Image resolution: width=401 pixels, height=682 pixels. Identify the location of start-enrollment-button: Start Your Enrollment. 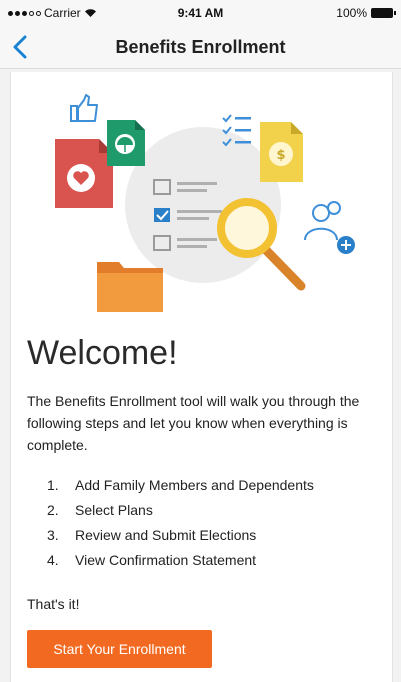
(119, 649).